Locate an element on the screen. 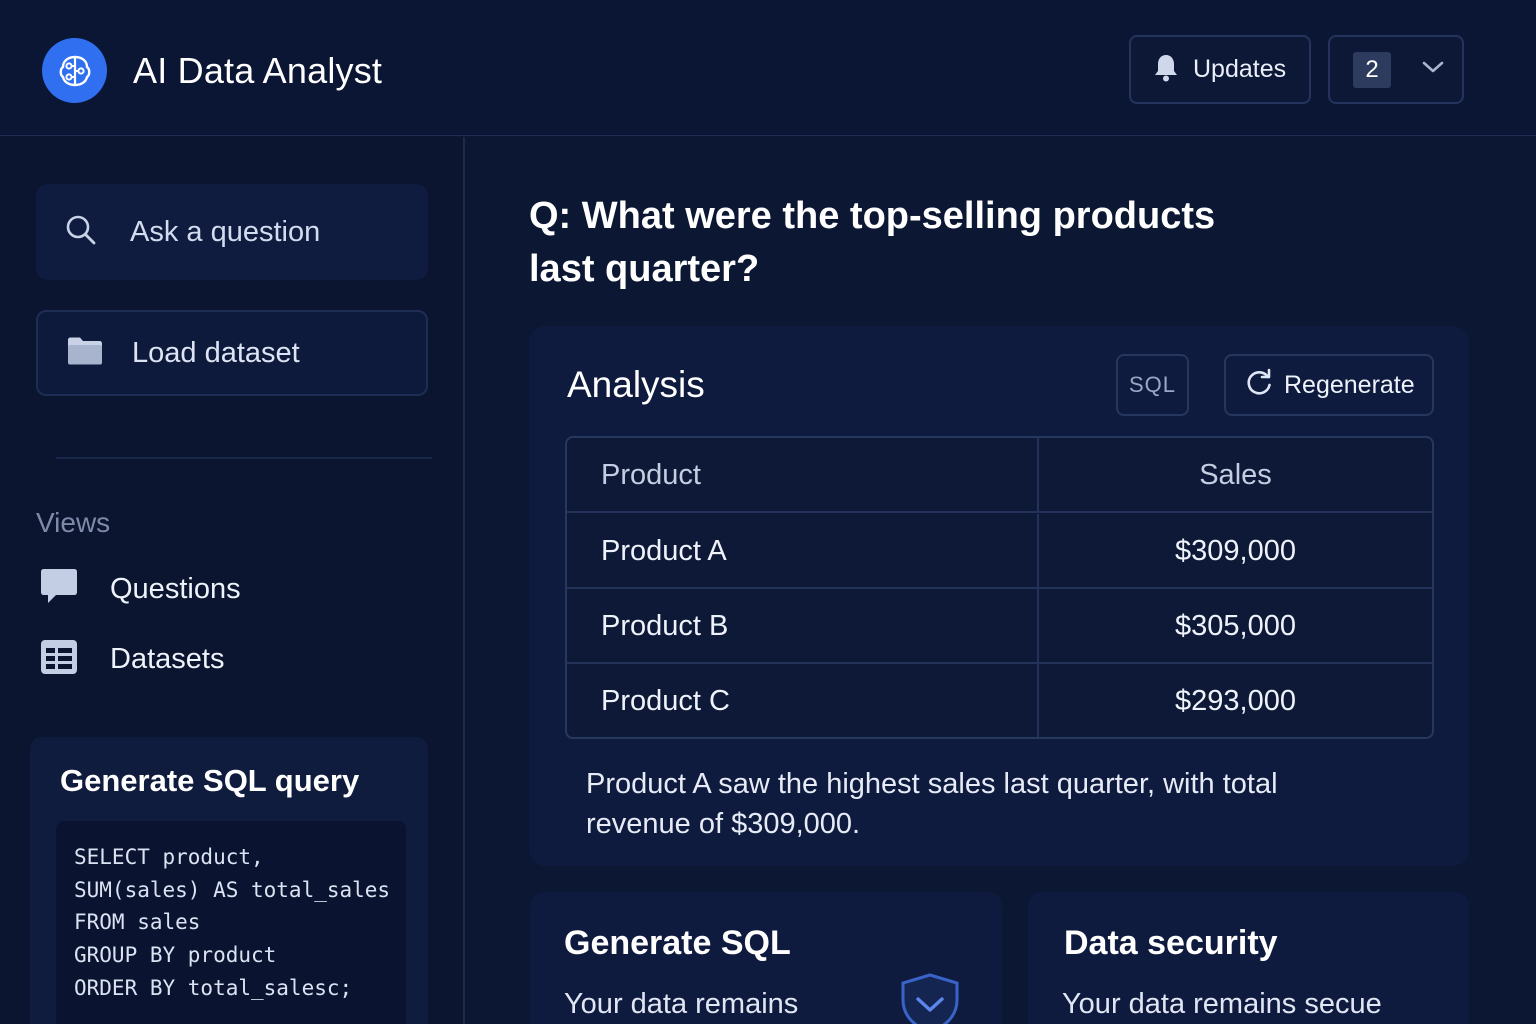 This screenshot has height=1024, width=1536. updates-button: Updates is located at coordinates (1220, 69).